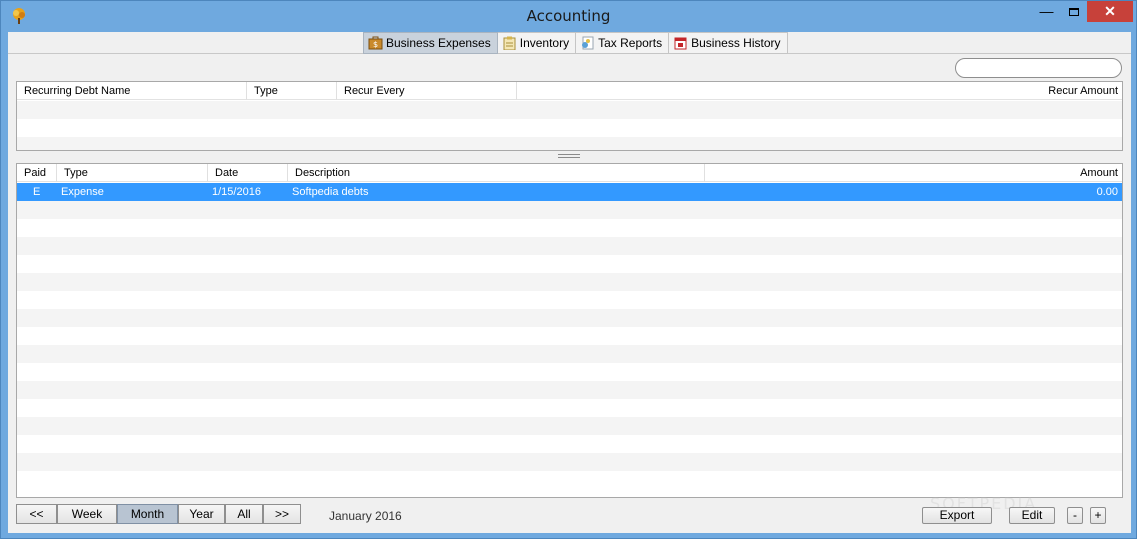 Image resolution: width=1137 pixels, height=539 pixels. What do you see at coordinates (365, 516) in the screenshot?
I see `current-period-label: January 2016` at bounding box center [365, 516].